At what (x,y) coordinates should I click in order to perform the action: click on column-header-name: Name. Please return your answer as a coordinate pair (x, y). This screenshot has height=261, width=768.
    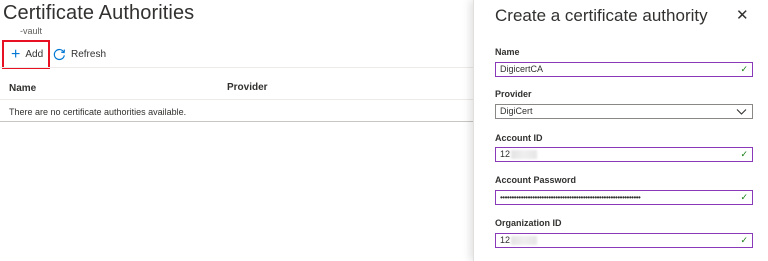
    Looking at the image, I should click on (22, 88).